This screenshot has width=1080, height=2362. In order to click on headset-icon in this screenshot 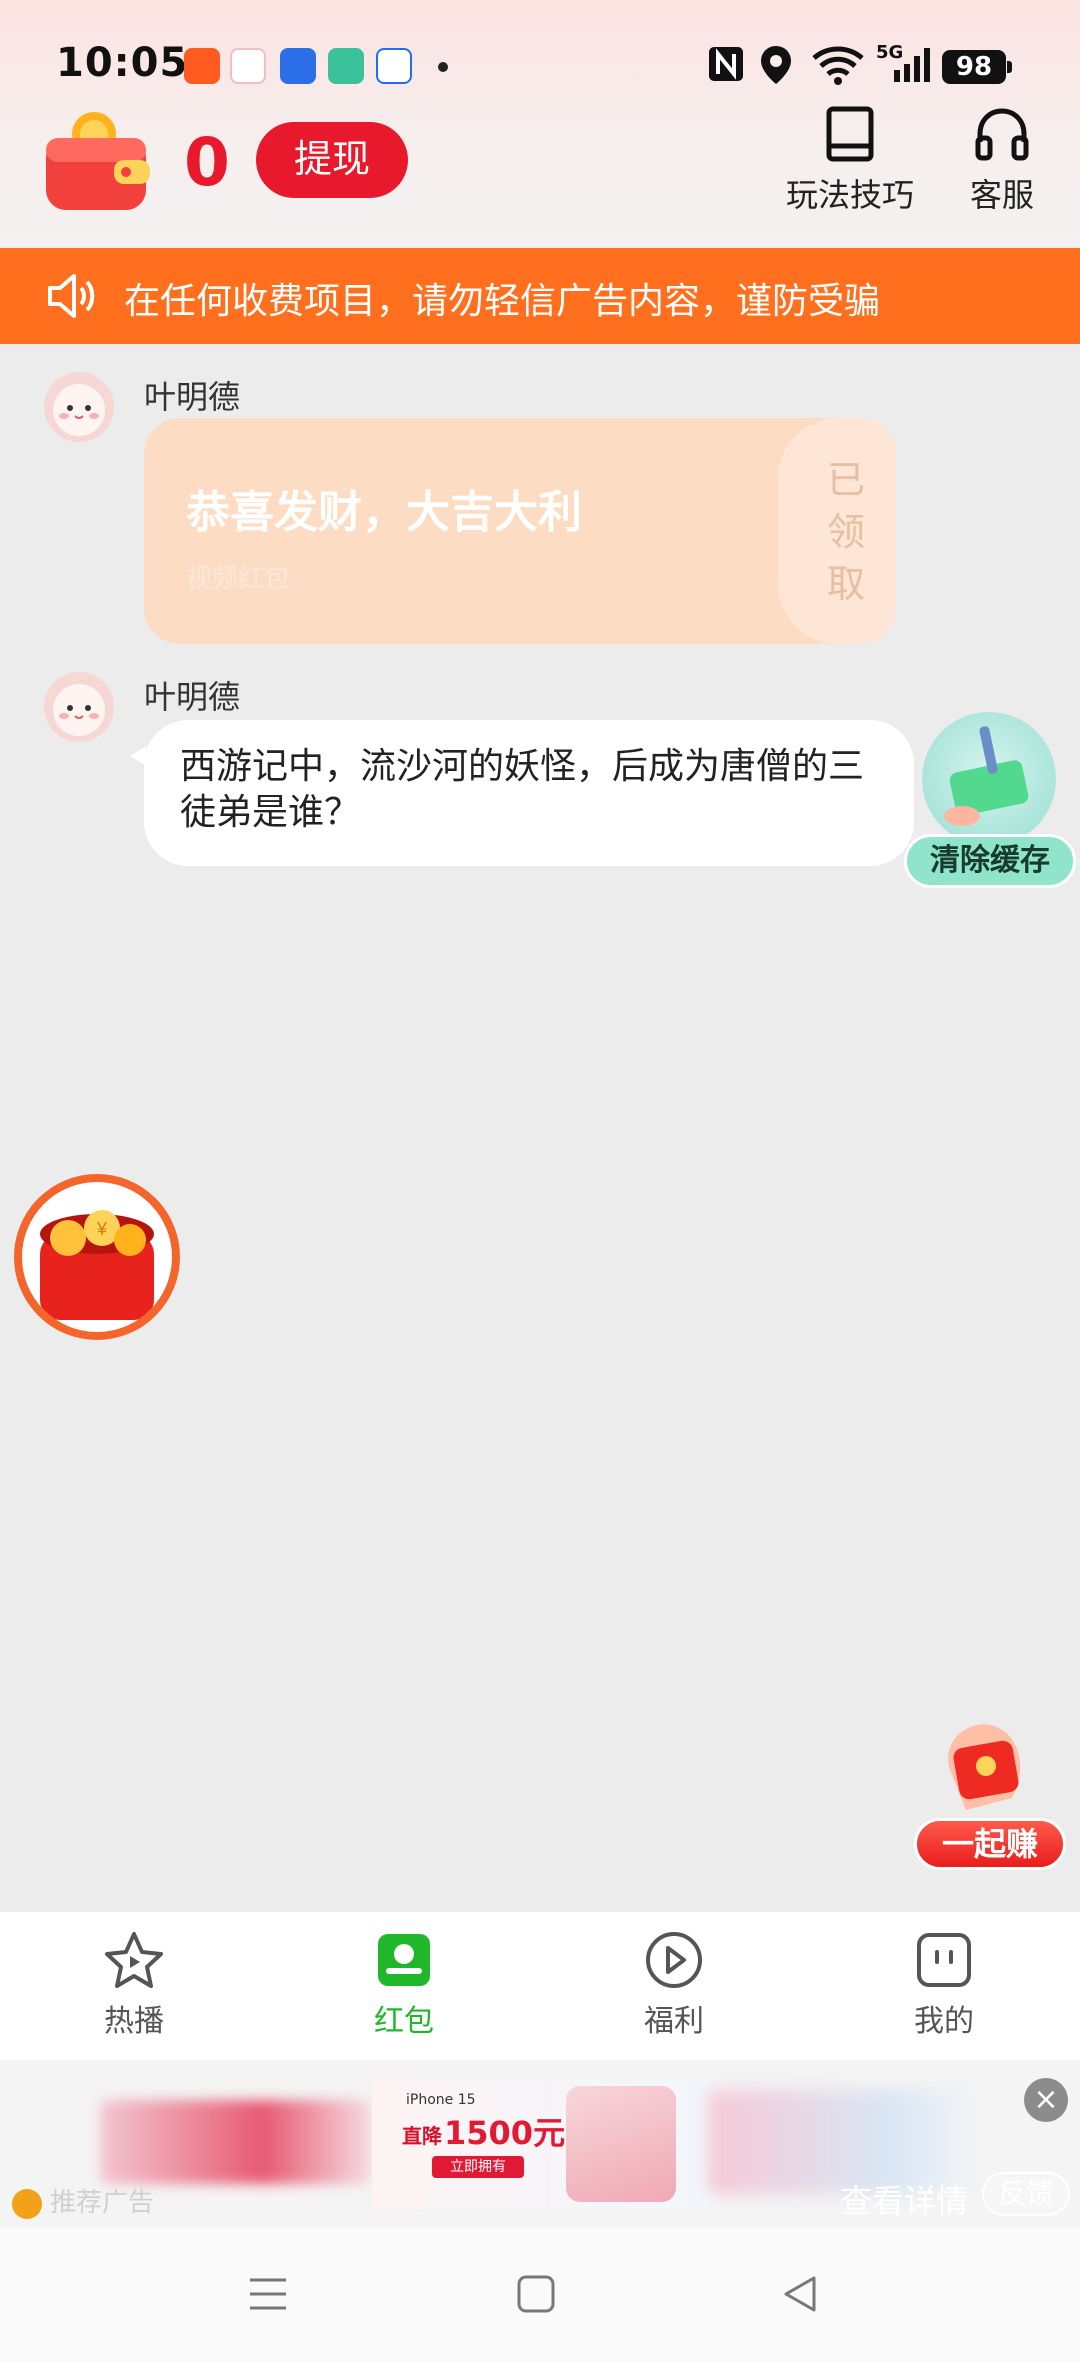, I will do `click(1002, 134)`.